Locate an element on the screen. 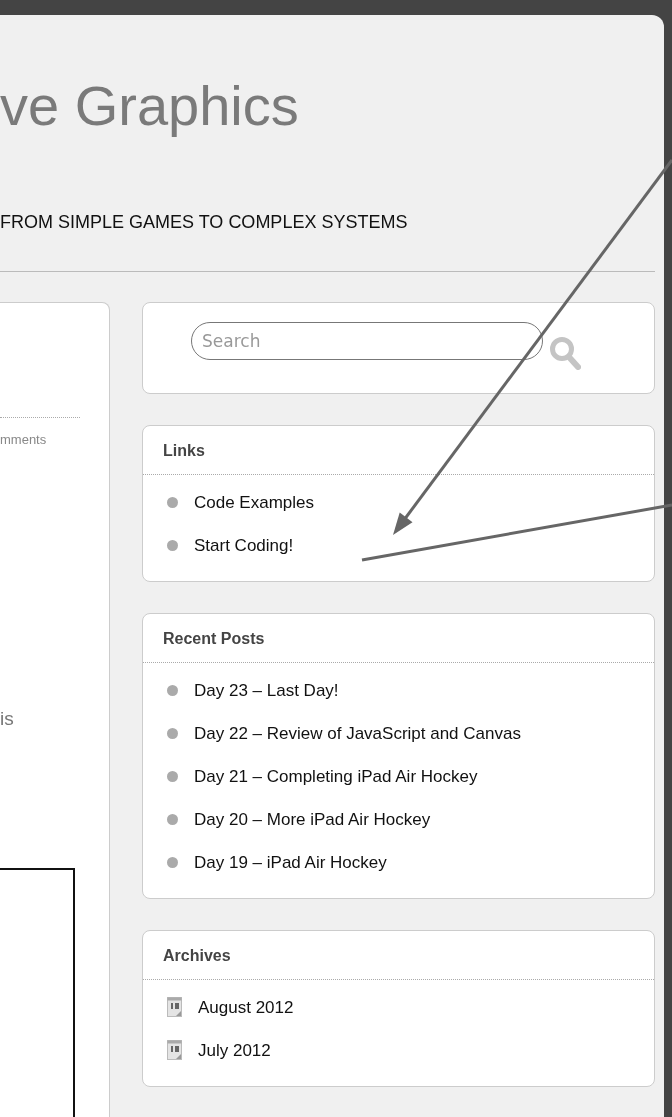  sidebar-link: July 2012 is located at coordinates (234, 1050).